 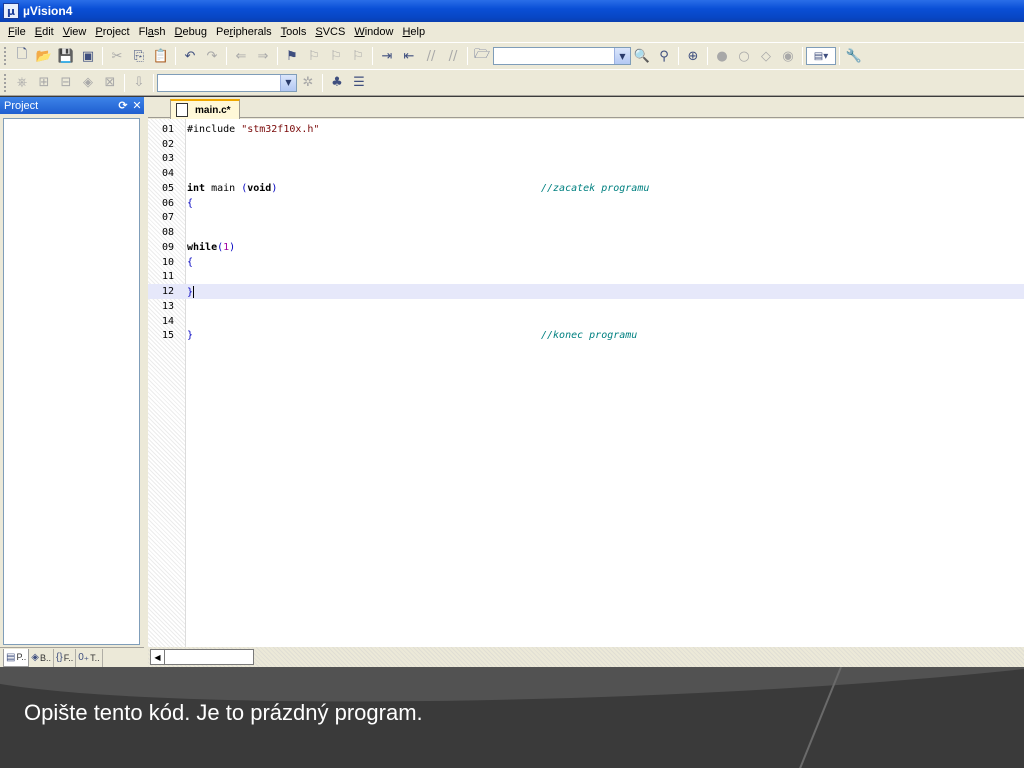 What do you see at coordinates (205, 109) in the screenshot?
I see `tab-main-c: main.c*` at bounding box center [205, 109].